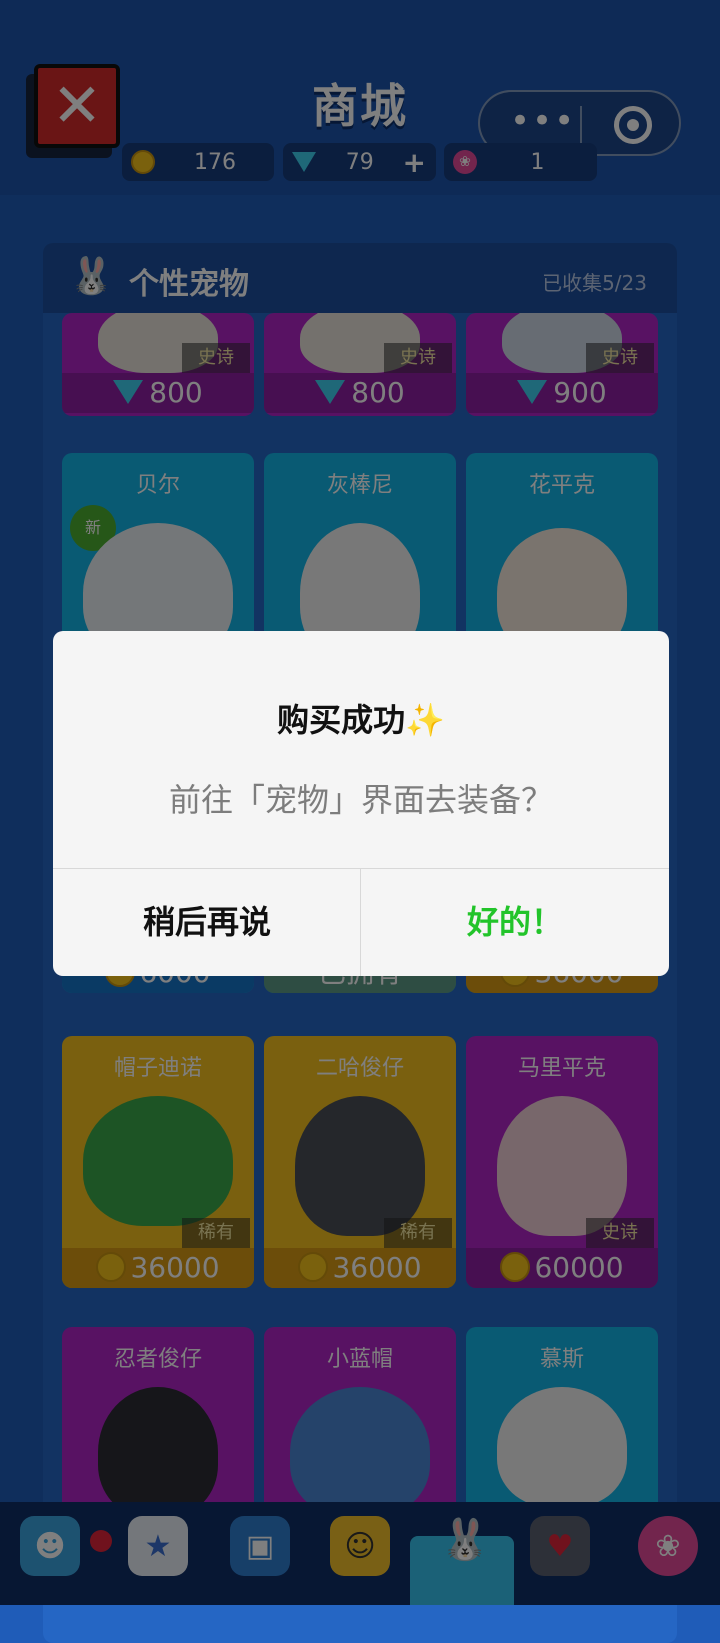 The image size is (720, 1643). I want to click on ok-button: 好的！, so click(515, 922).